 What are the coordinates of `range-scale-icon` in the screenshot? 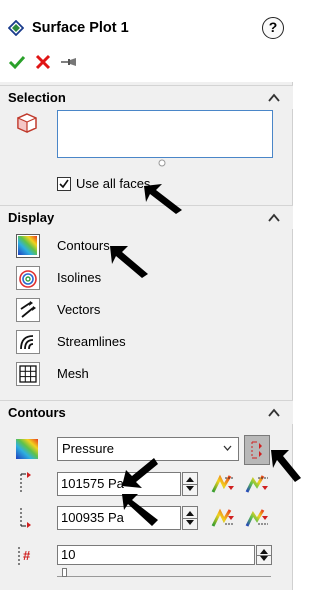 It's located at (256, 450).